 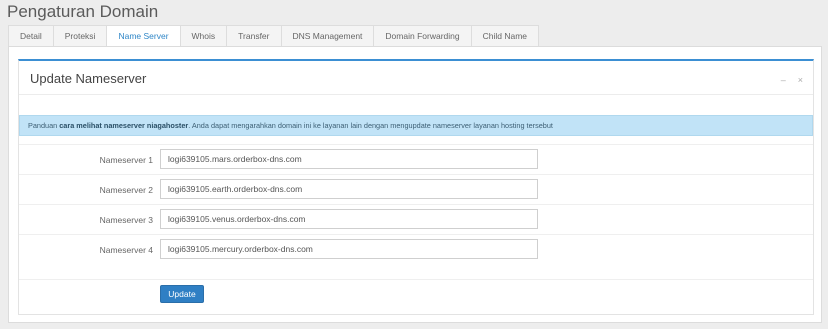 What do you see at coordinates (253, 36) in the screenshot?
I see `tab-transfer: Transfer` at bounding box center [253, 36].